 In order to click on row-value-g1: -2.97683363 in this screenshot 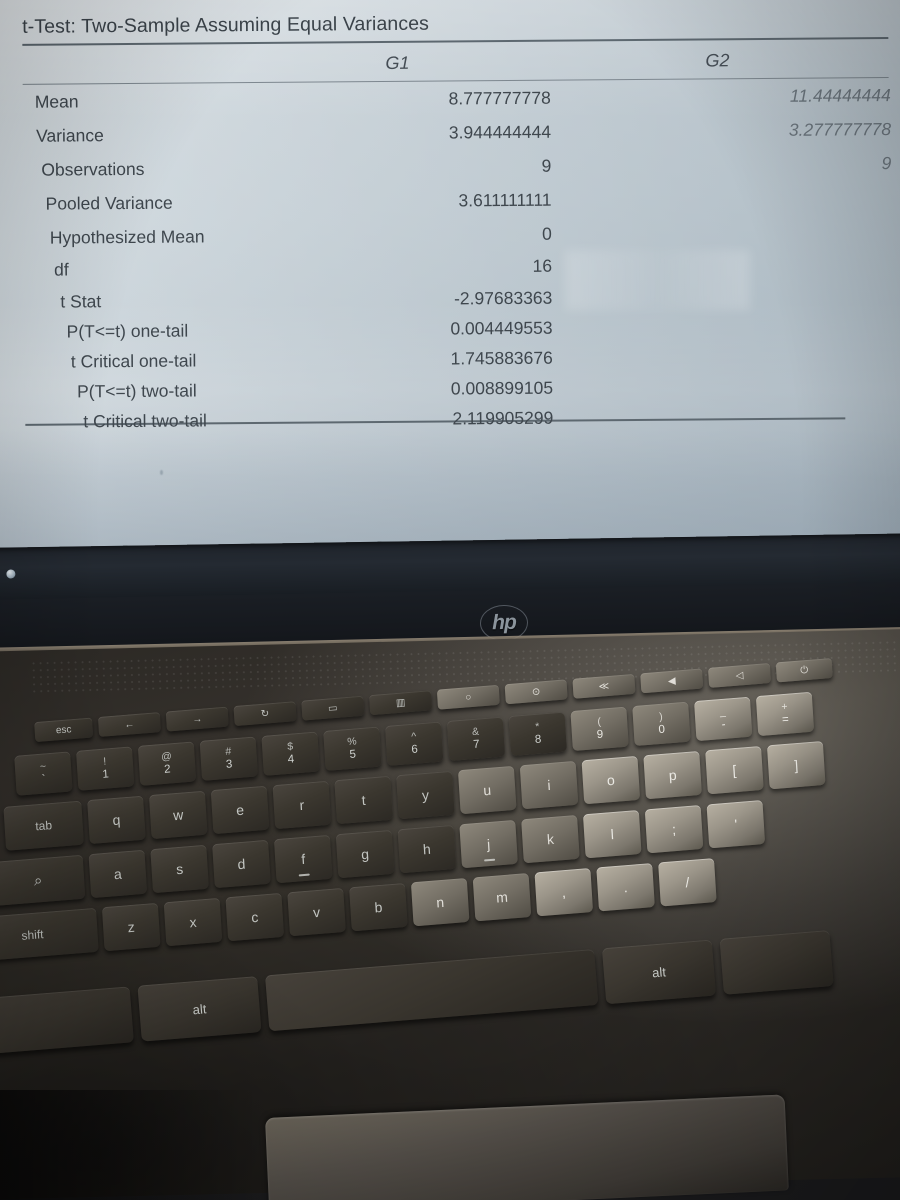, I will do `click(503, 298)`.